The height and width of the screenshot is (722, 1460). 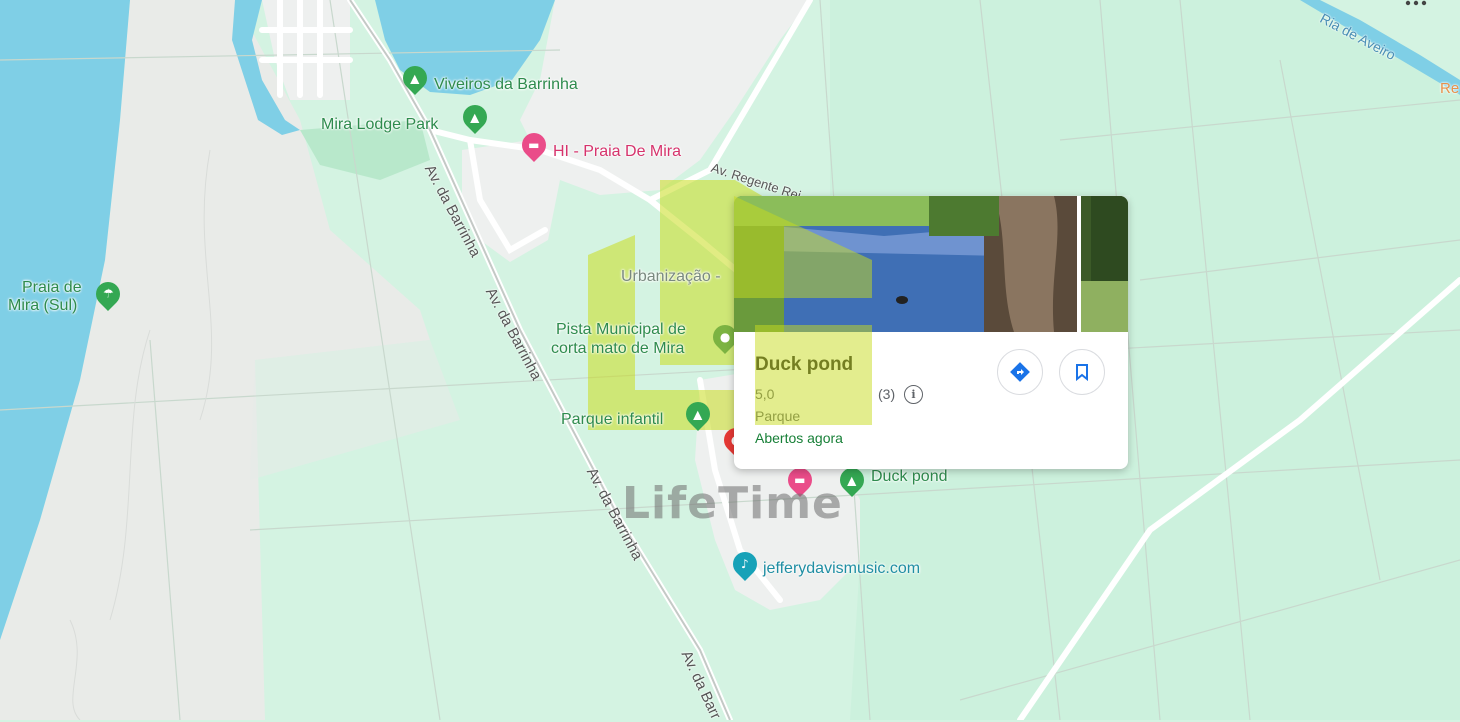 What do you see at coordinates (1417, 4) in the screenshot?
I see `apps-grid-icon` at bounding box center [1417, 4].